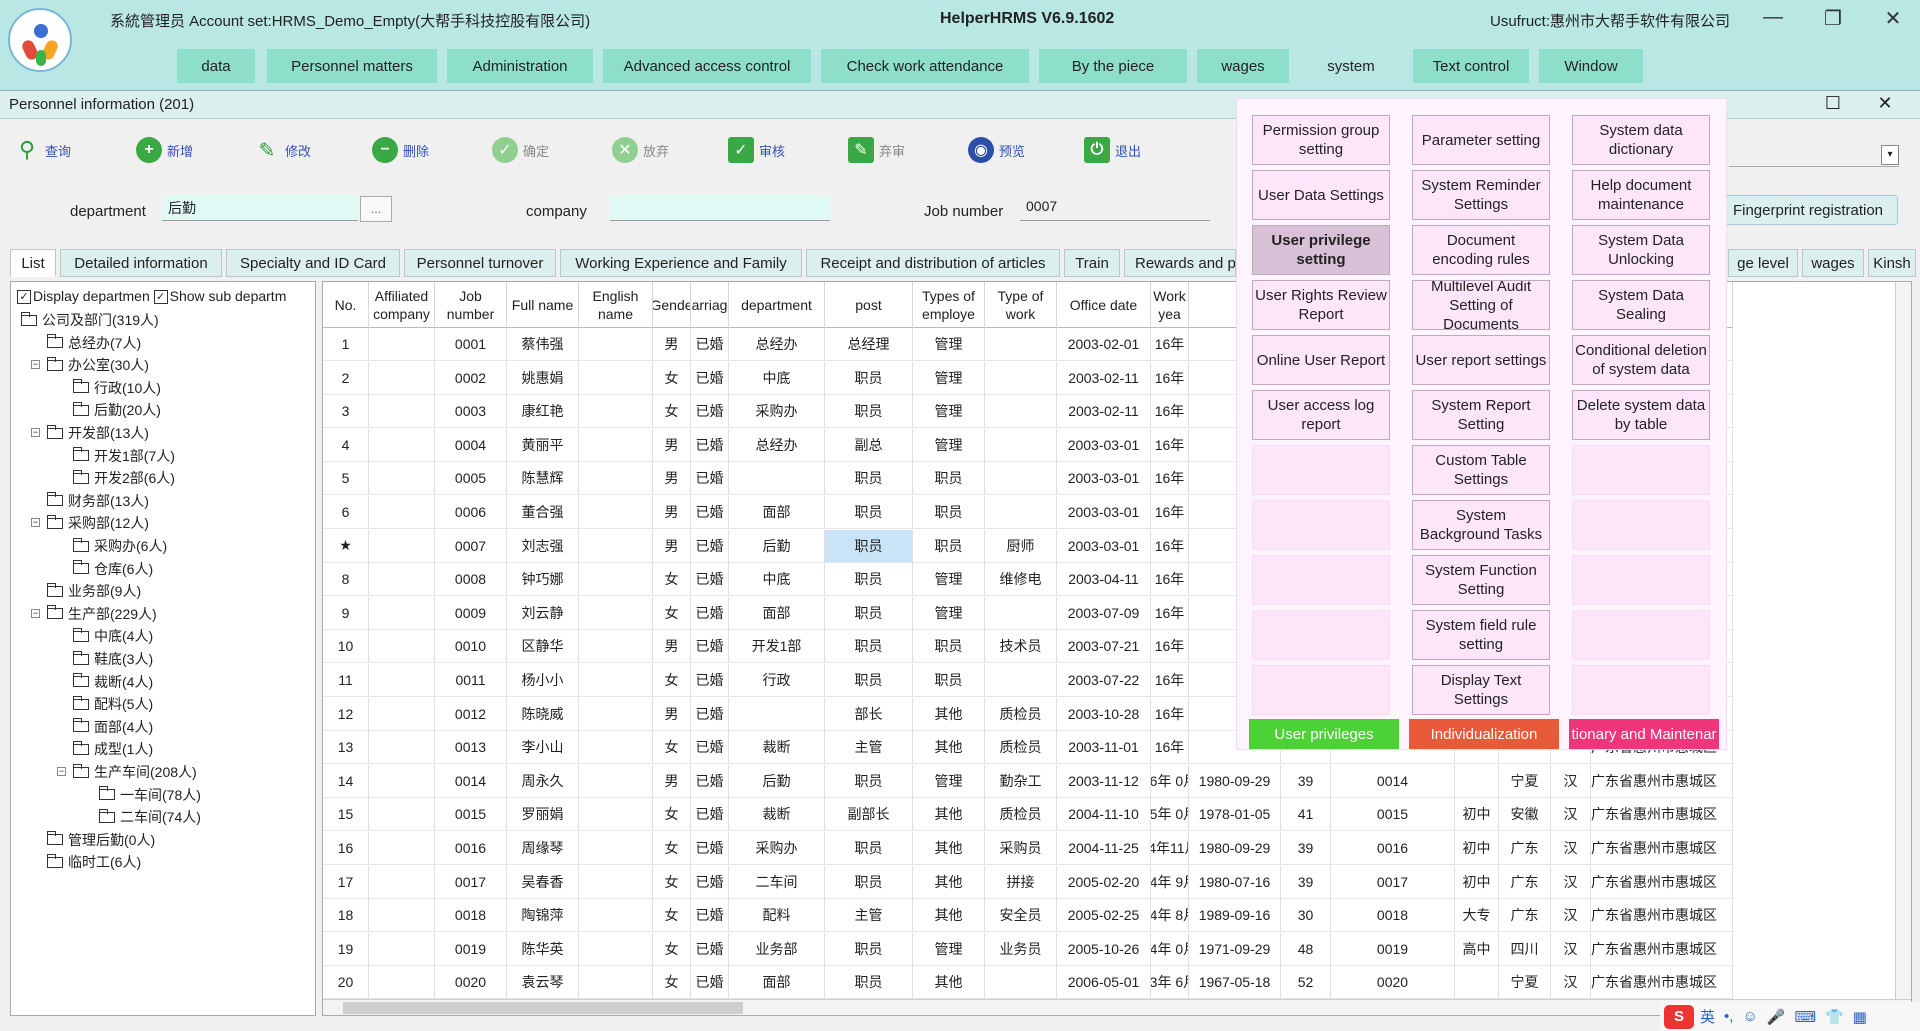  Describe the element at coordinates (777, 848) in the screenshot. I see `table-cell: 采购办` at that location.